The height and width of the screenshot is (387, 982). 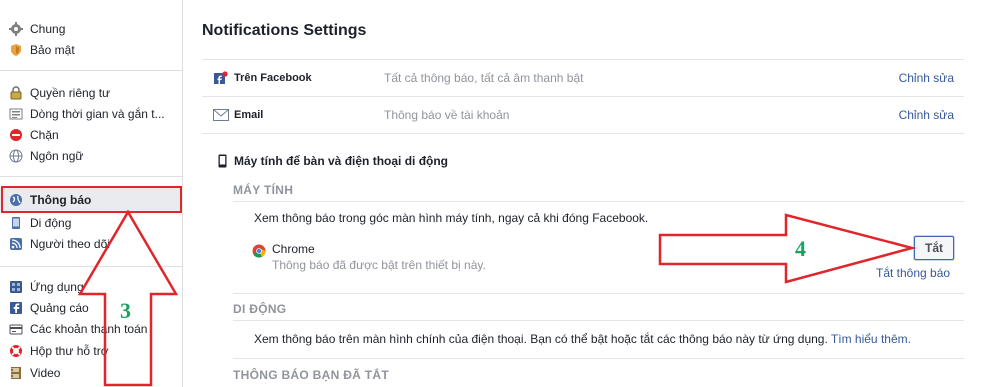 I want to click on sidebar-item-support-inbox: Hộp thư hỗ trợ, so click(x=91, y=350).